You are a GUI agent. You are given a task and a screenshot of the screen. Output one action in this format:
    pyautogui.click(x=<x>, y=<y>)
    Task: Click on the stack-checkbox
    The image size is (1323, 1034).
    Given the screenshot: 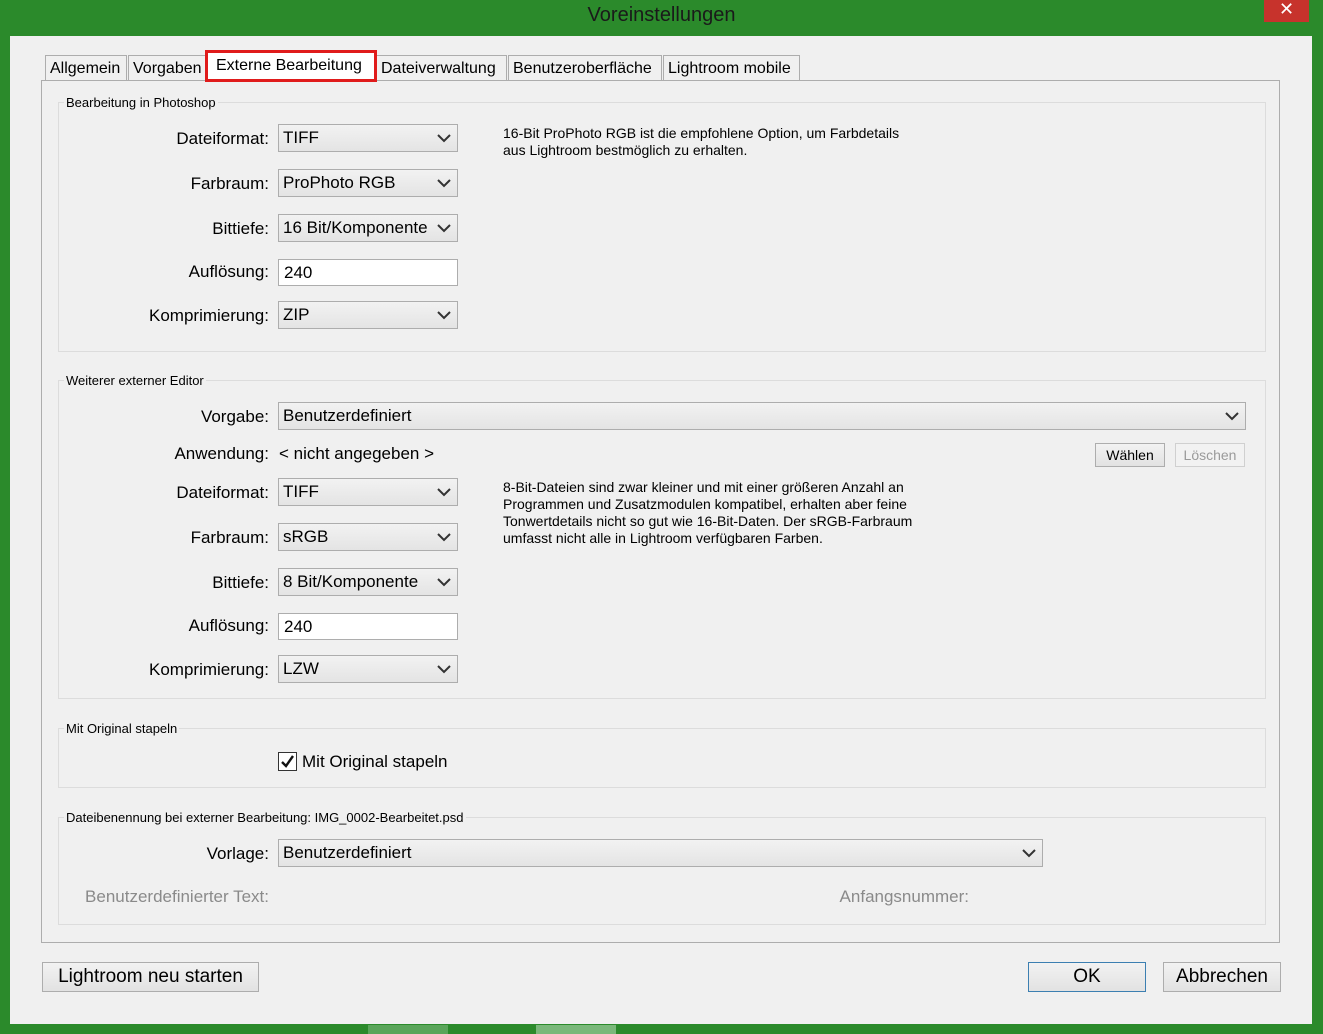 What is the action you would take?
    pyautogui.click(x=287, y=761)
    